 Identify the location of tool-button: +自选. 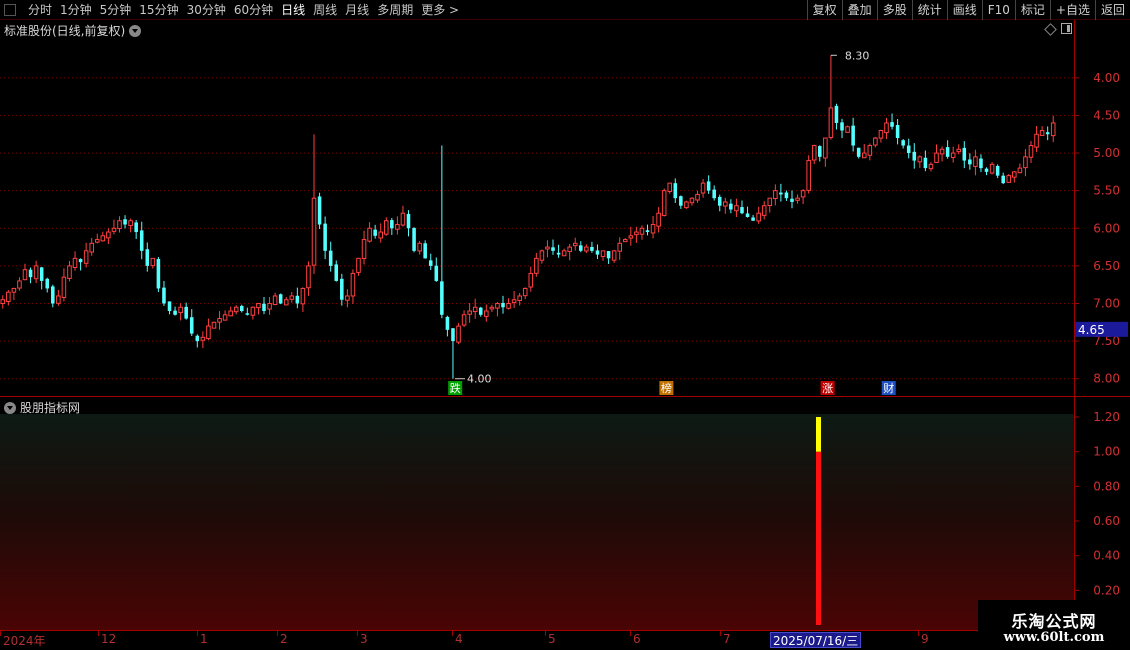
(1072, 10).